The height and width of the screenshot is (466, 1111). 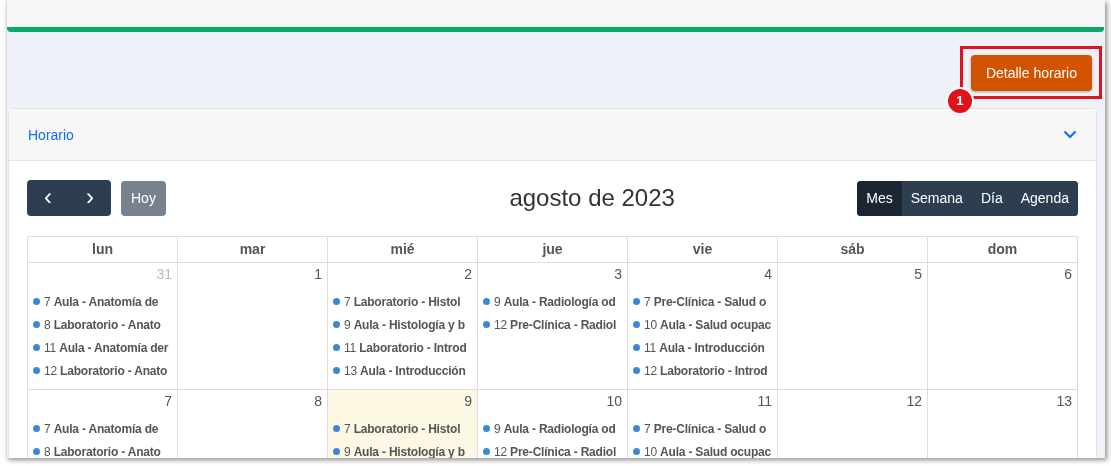 What do you see at coordinates (879, 198) in the screenshot?
I see `view-tab: Mes` at bounding box center [879, 198].